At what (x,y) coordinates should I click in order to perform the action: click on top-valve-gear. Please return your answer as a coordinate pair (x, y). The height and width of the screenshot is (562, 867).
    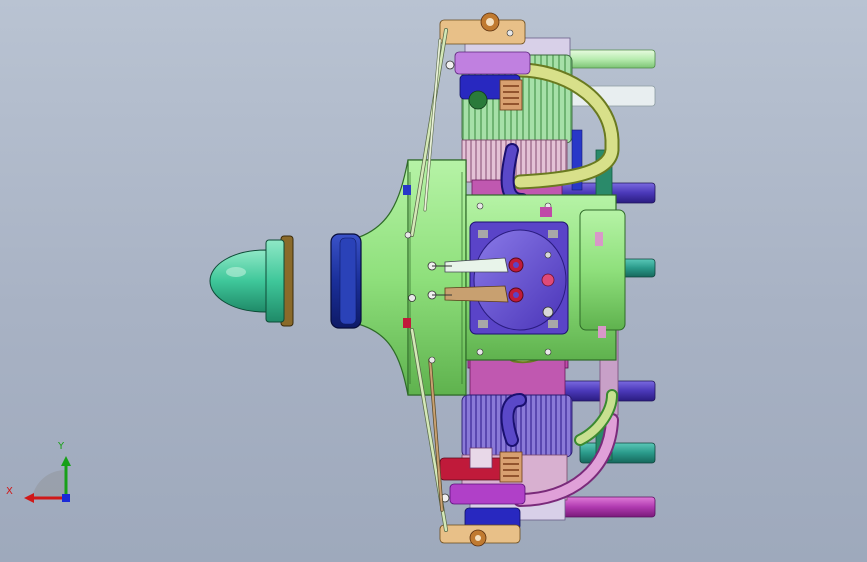
    Looking at the image, I should click on (485, 61).